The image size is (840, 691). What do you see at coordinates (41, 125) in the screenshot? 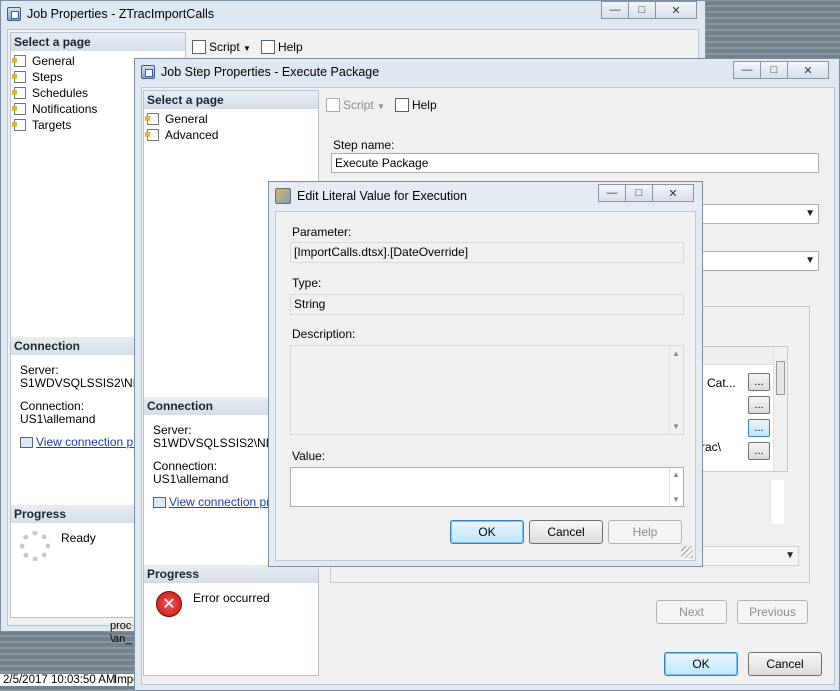
I see `job-page-targets: Targets` at bounding box center [41, 125].